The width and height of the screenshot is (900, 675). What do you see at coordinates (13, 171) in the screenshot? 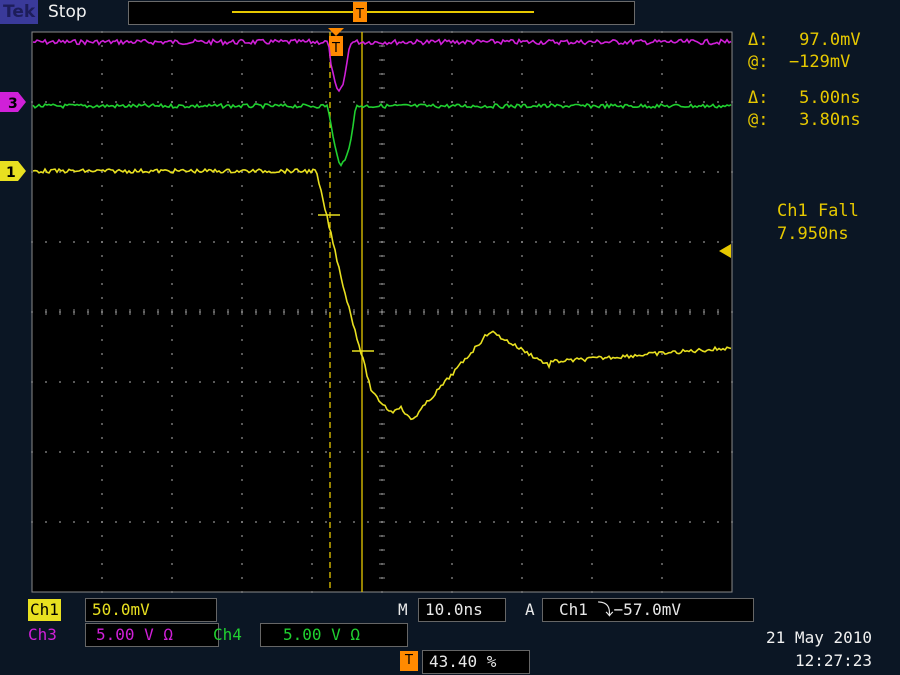
I see `ch1-ground-marker: 1` at bounding box center [13, 171].